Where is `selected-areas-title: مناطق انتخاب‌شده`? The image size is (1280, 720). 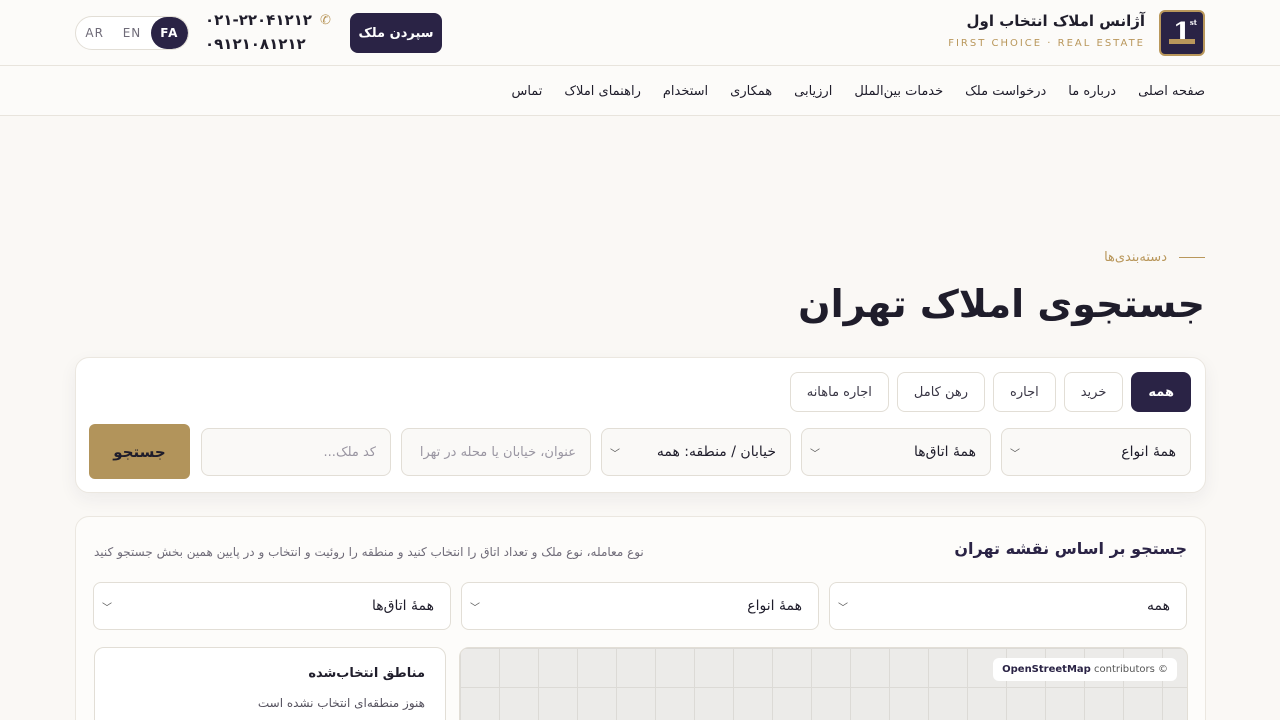 selected-areas-title: مناطق انتخاب‌شده is located at coordinates (366, 673).